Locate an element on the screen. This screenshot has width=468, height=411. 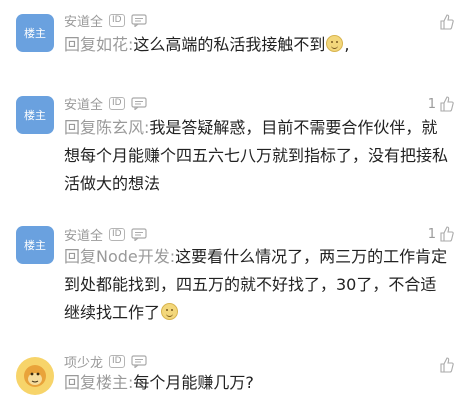
comment-text: 每个月能赚几万? is located at coordinates (193, 382).